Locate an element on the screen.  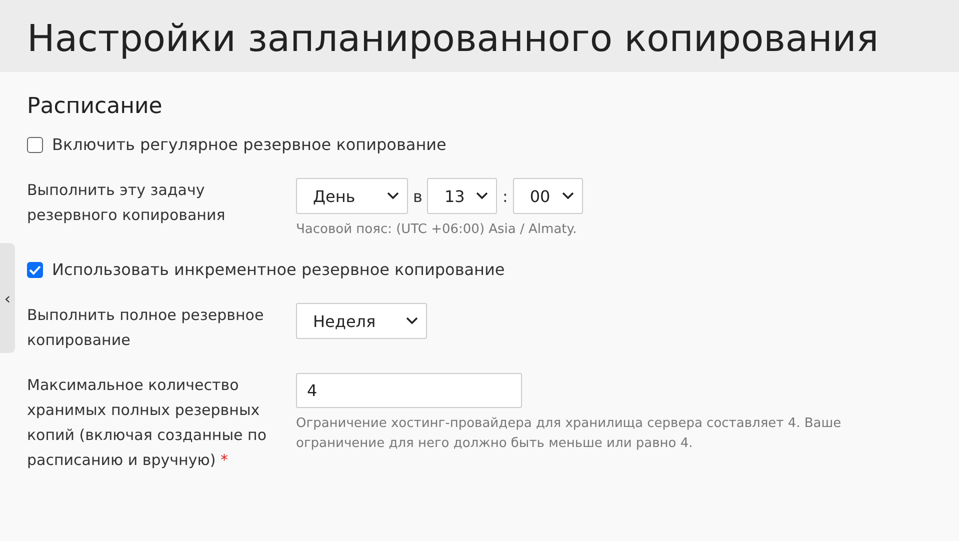
hour-select: 13 is located at coordinates (462, 196).